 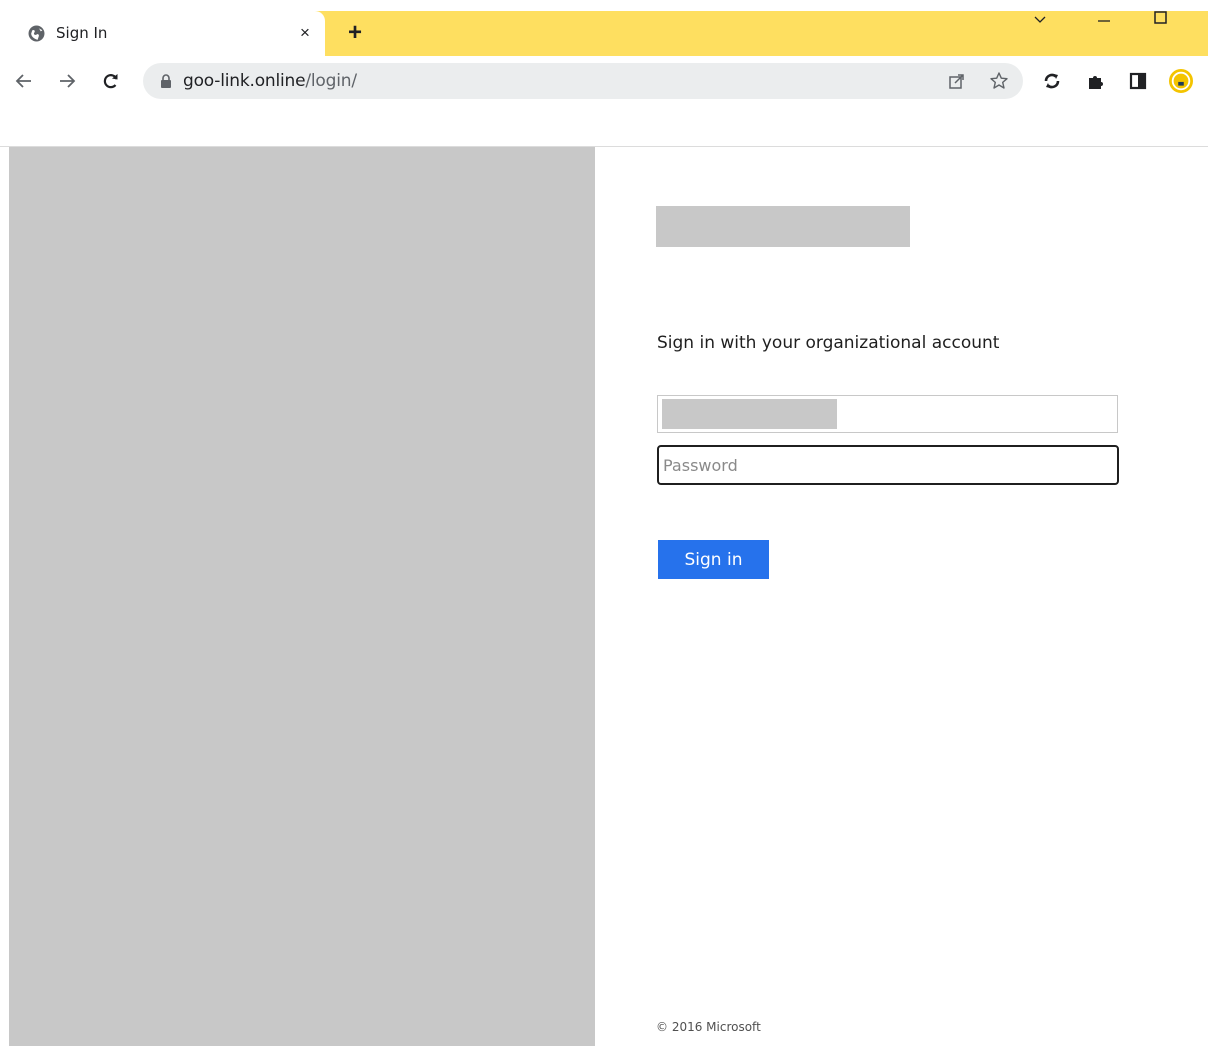 What do you see at coordinates (957, 81) in the screenshot?
I see `share-icon` at bounding box center [957, 81].